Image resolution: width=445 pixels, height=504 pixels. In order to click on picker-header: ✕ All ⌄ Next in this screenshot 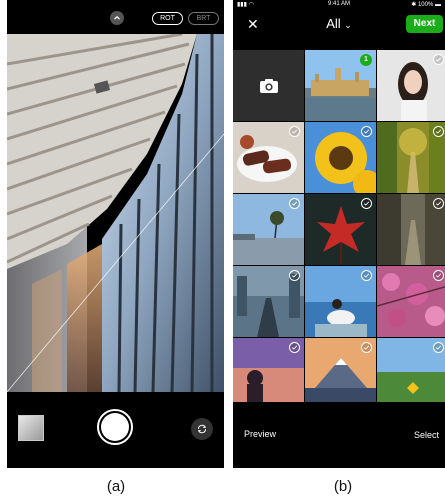, I will do `click(339, 25)`.